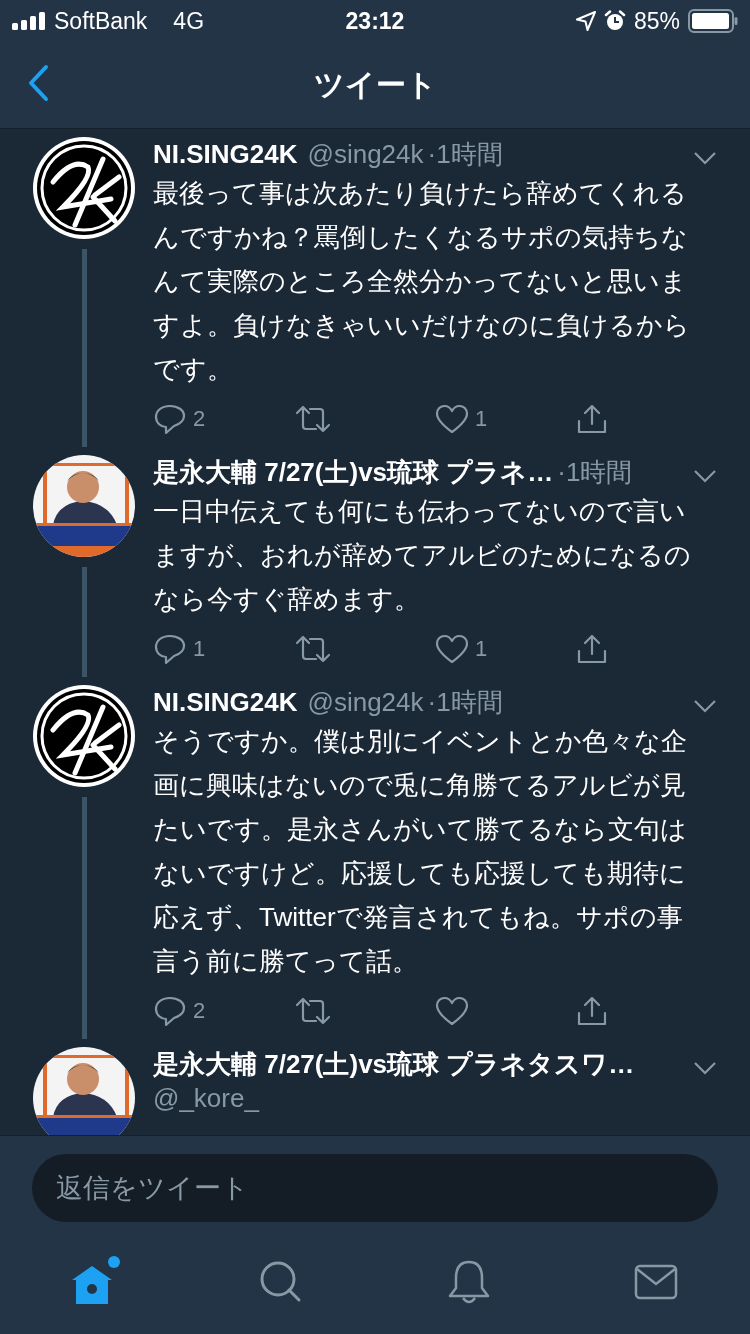 The height and width of the screenshot is (1334, 750). What do you see at coordinates (189, 21) in the screenshot?
I see `network-type: 4G` at bounding box center [189, 21].